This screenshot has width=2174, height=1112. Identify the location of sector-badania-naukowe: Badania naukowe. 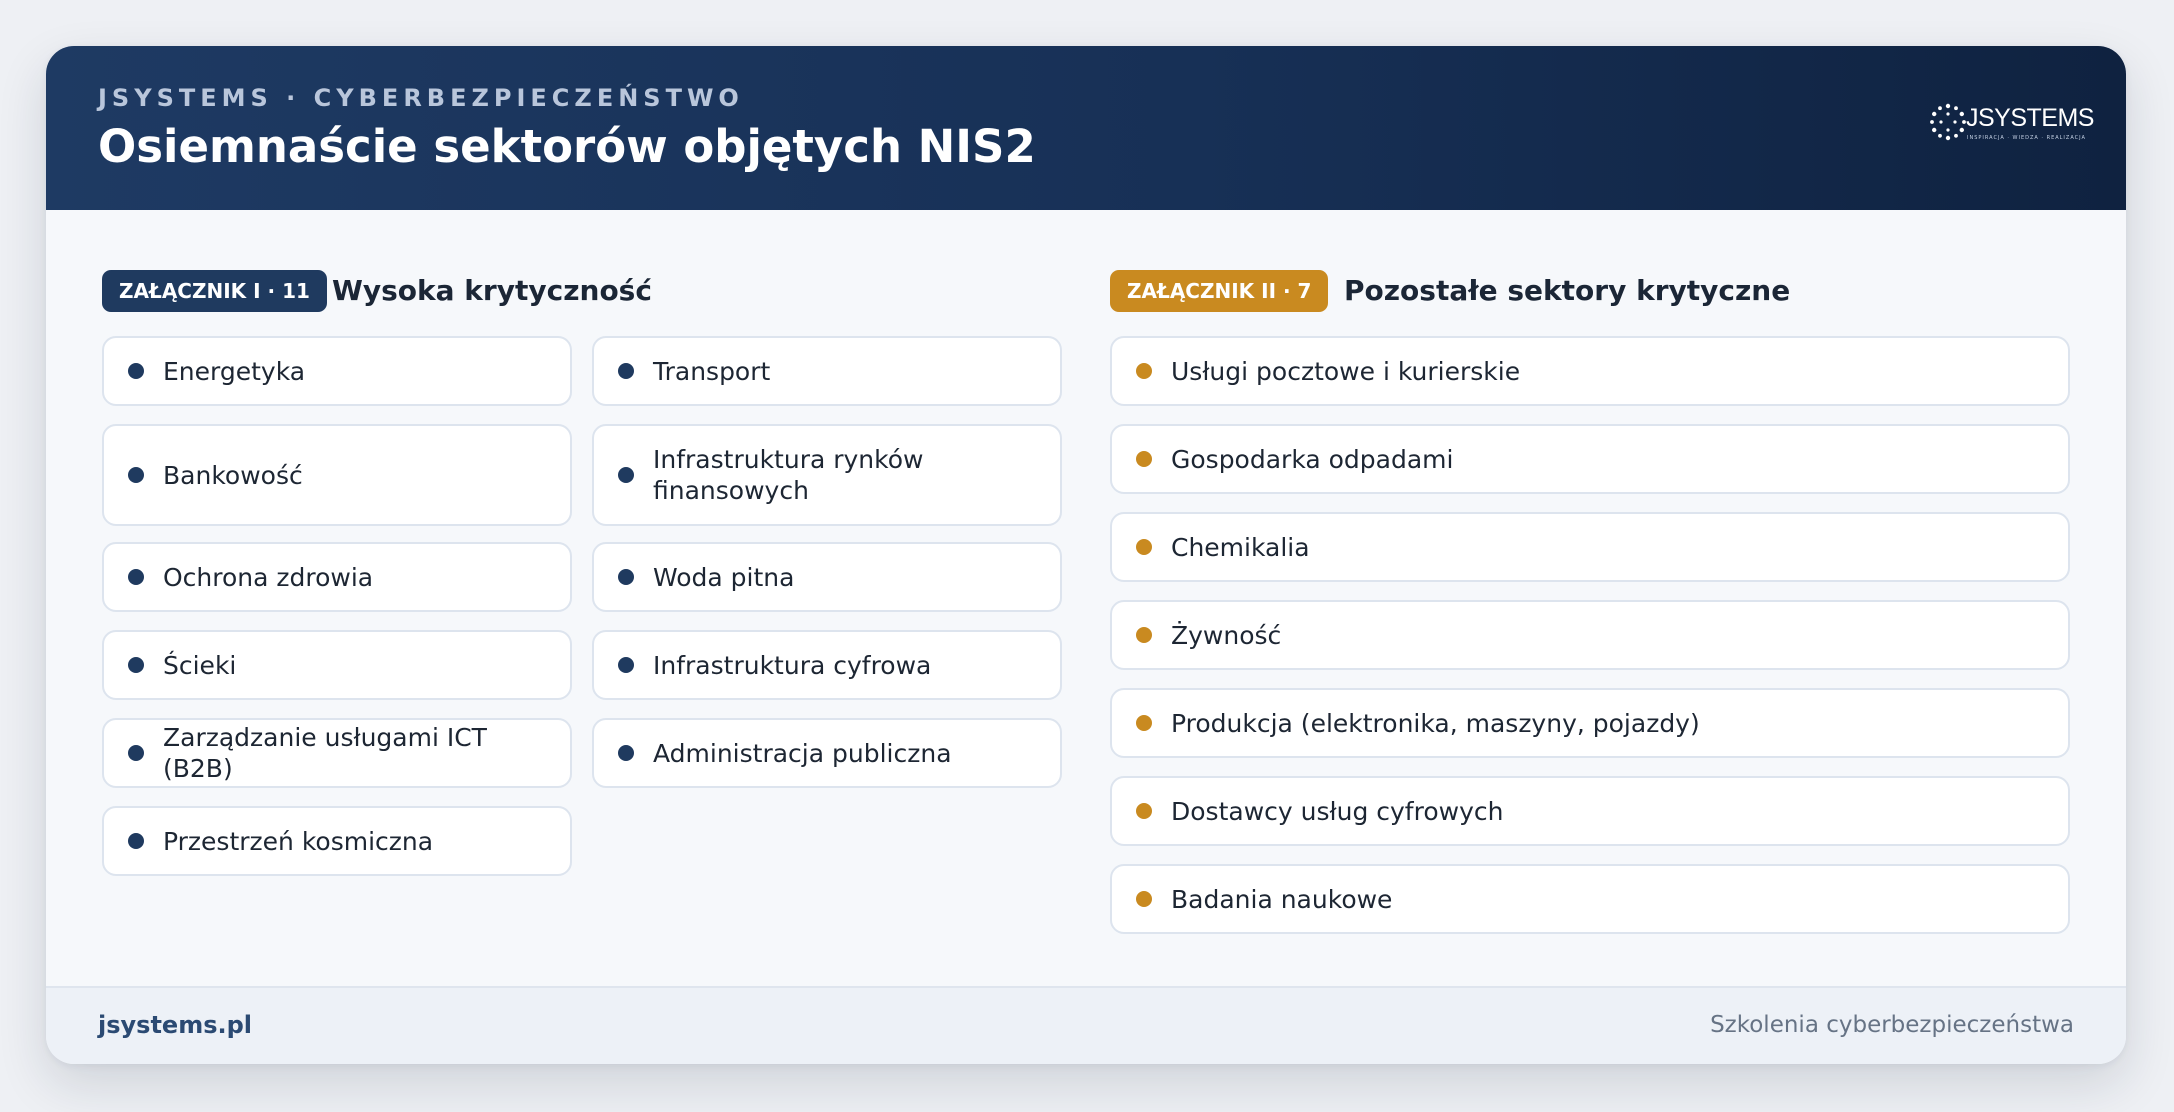
(1590, 899).